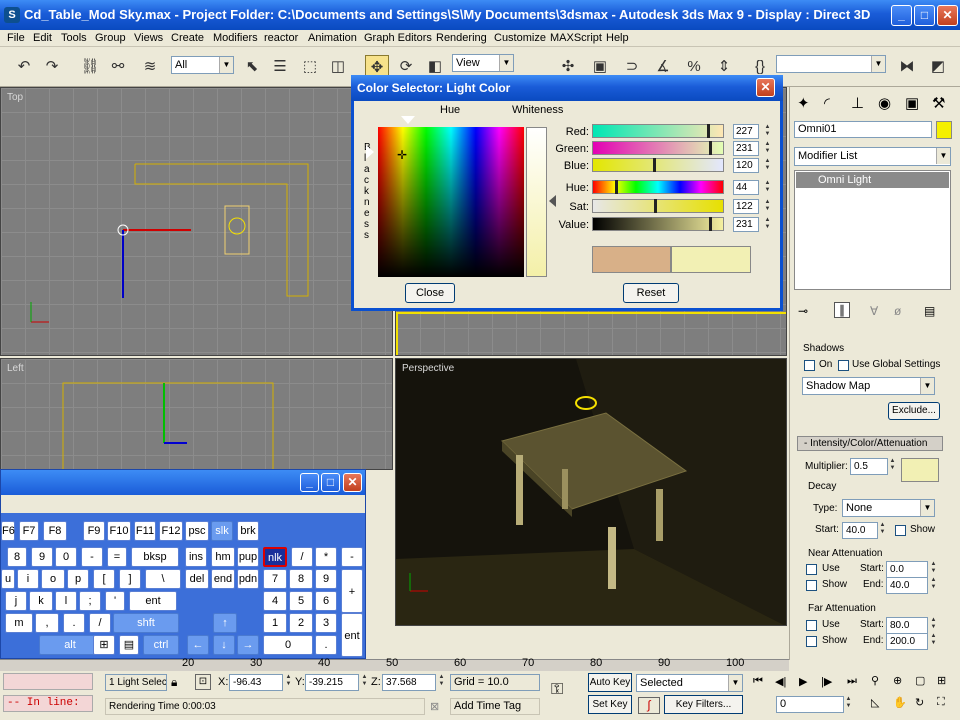 This screenshot has width=960, height=720. Describe the element at coordinates (811, 569) in the screenshot. I see `near-use-checkbox` at that location.